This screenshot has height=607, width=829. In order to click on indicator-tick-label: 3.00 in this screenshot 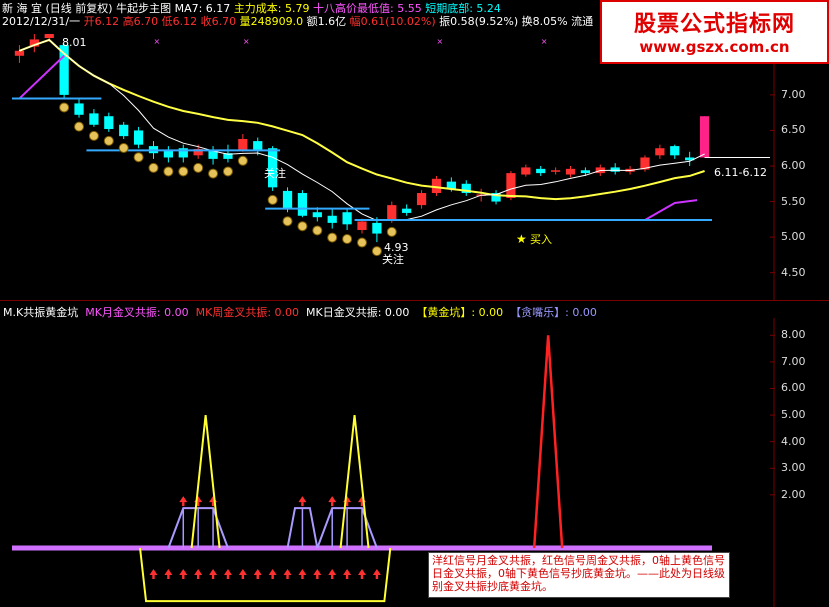, I will do `click(793, 468)`.